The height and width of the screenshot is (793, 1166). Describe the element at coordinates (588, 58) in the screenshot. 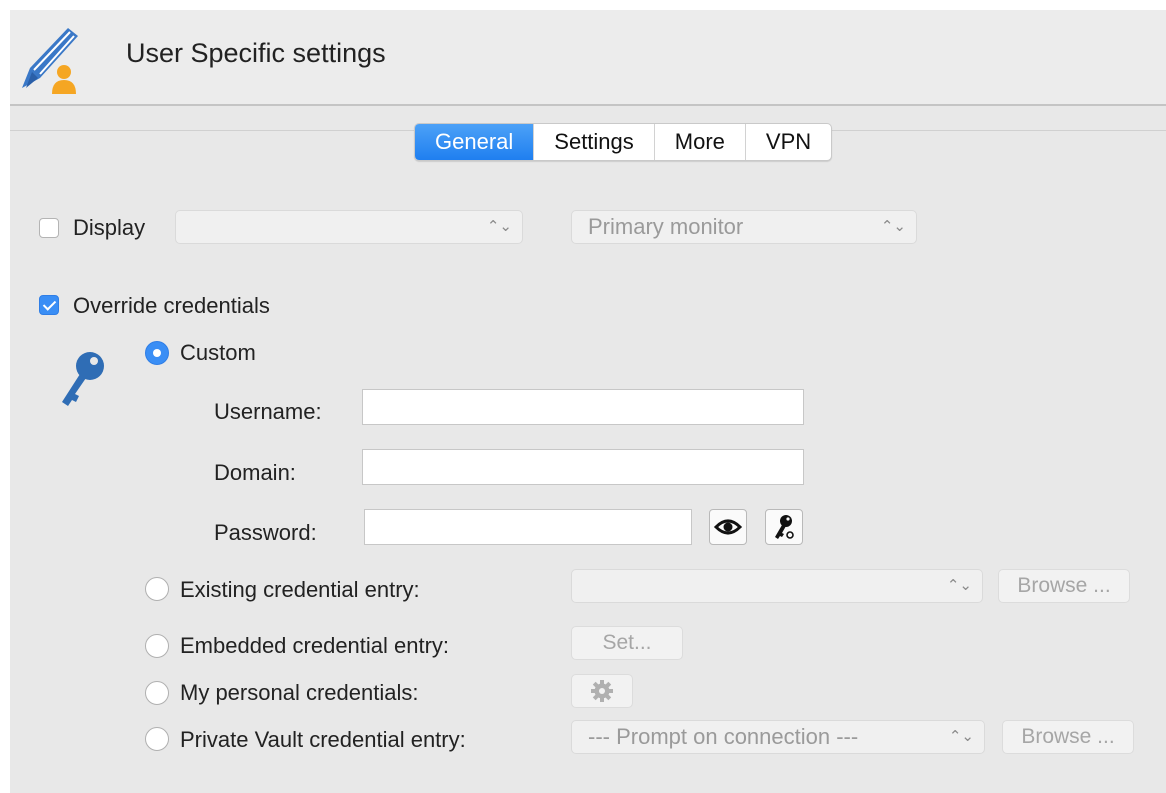

I see `window-header: User Specific settings` at that location.